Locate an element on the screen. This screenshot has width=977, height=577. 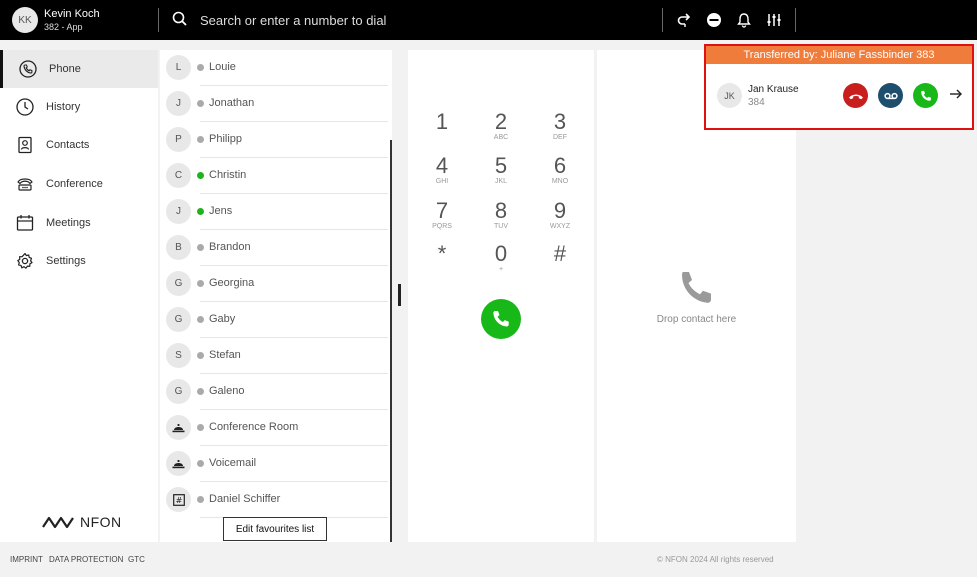
sliders-icon is located at coordinates (774, 20).